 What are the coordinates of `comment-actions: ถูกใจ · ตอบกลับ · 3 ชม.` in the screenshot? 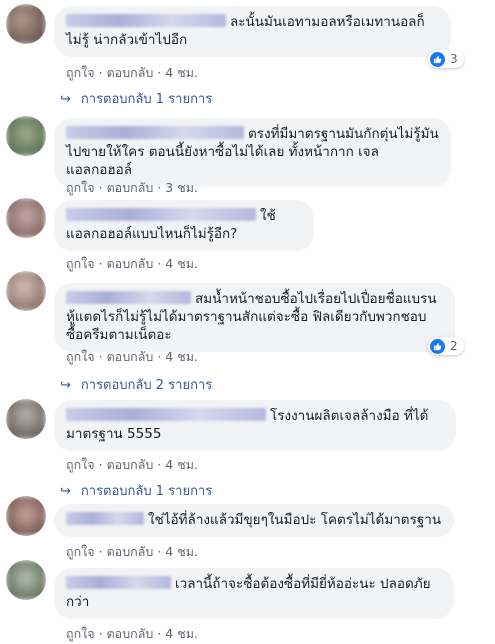 It's located at (132, 187).